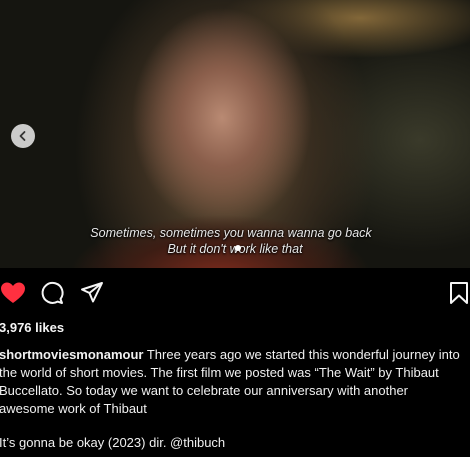  I want to click on chevron-left-icon, so click(22, 136).